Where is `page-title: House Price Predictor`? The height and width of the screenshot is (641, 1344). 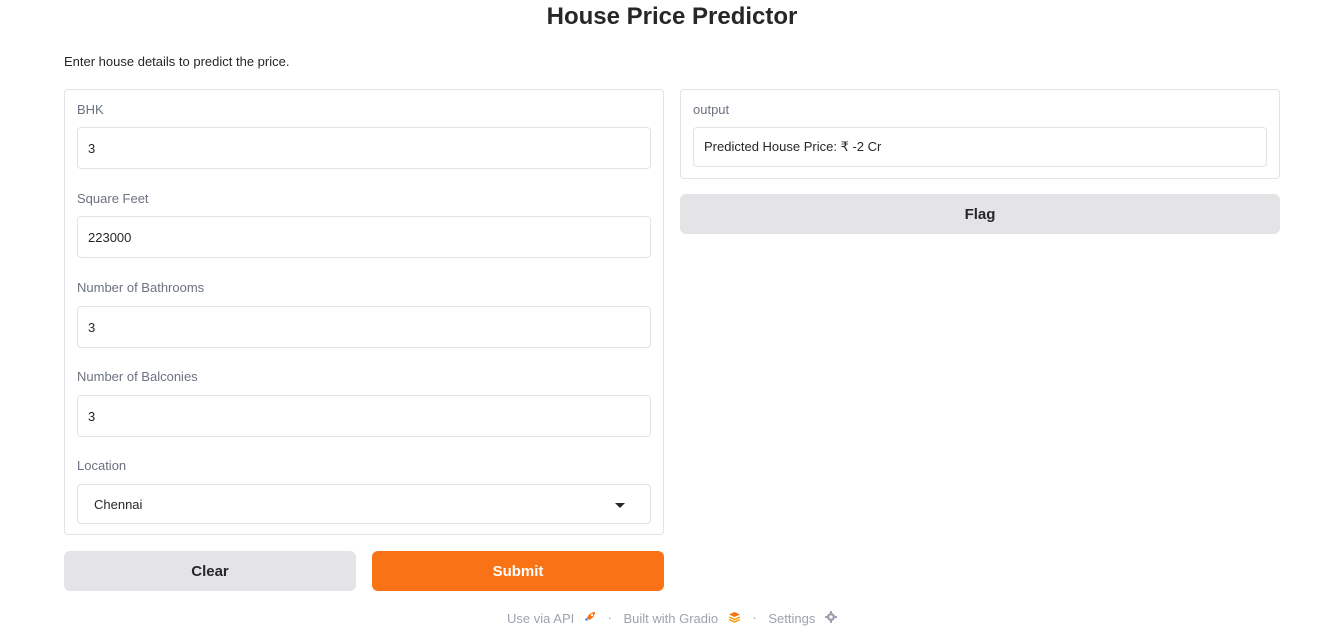
page-title: House Price Predictor is located at coordinates (672, 16).